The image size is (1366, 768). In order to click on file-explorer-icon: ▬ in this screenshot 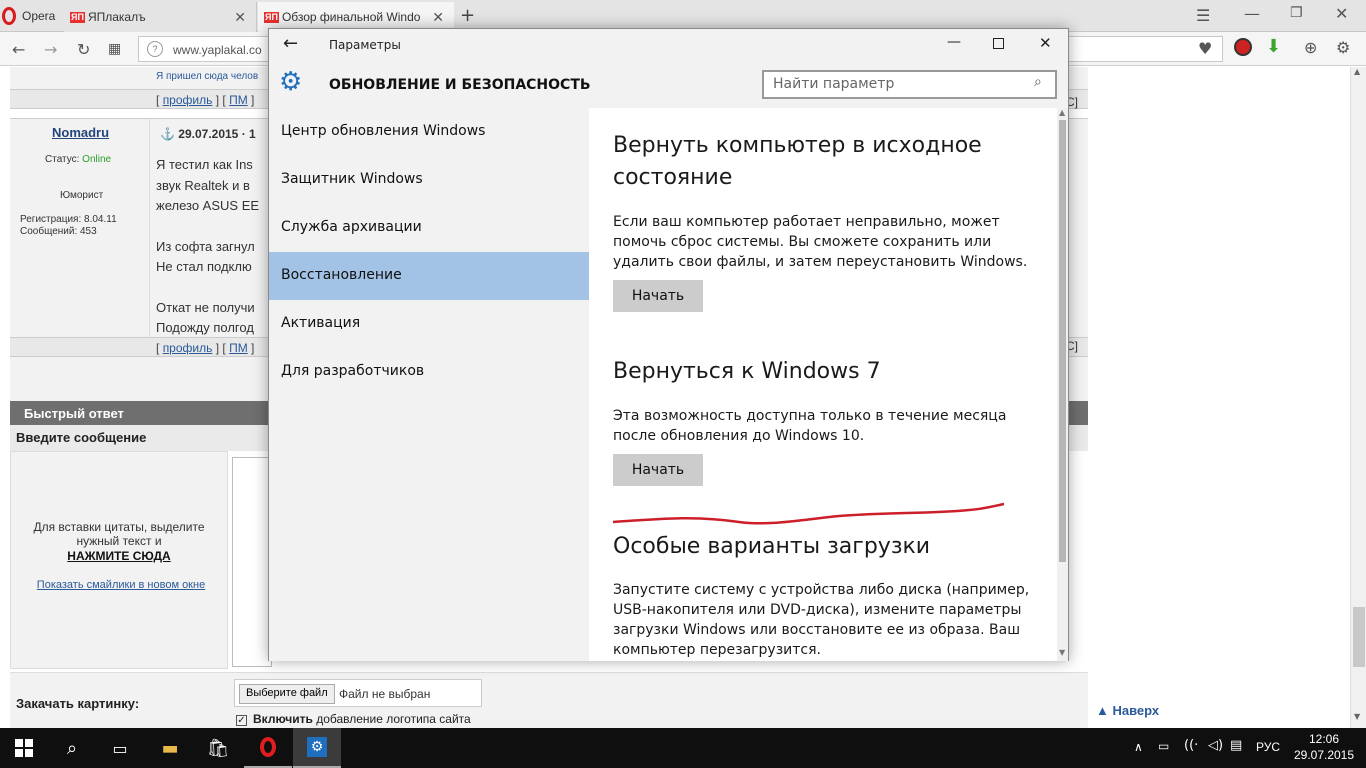, I will do `click(170, 748)`.